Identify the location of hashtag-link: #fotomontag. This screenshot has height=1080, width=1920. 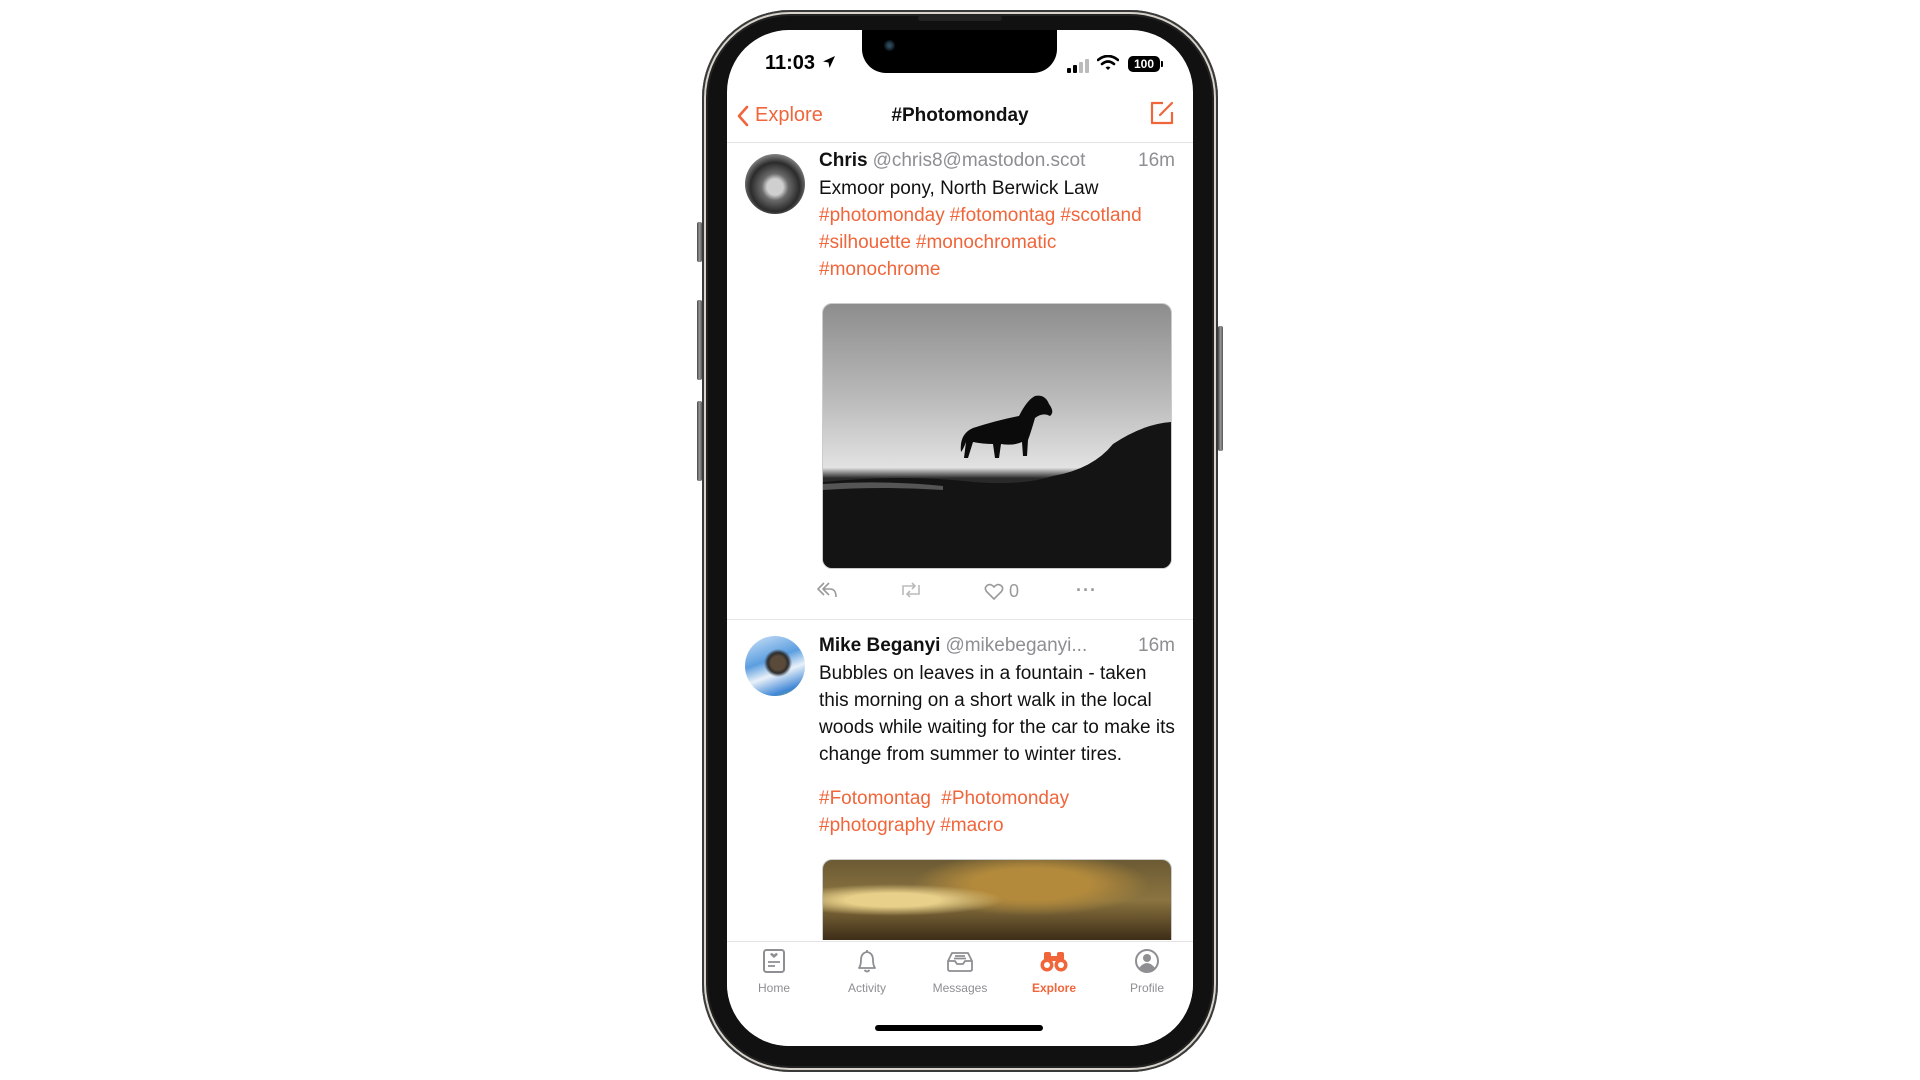
(1003, 215).